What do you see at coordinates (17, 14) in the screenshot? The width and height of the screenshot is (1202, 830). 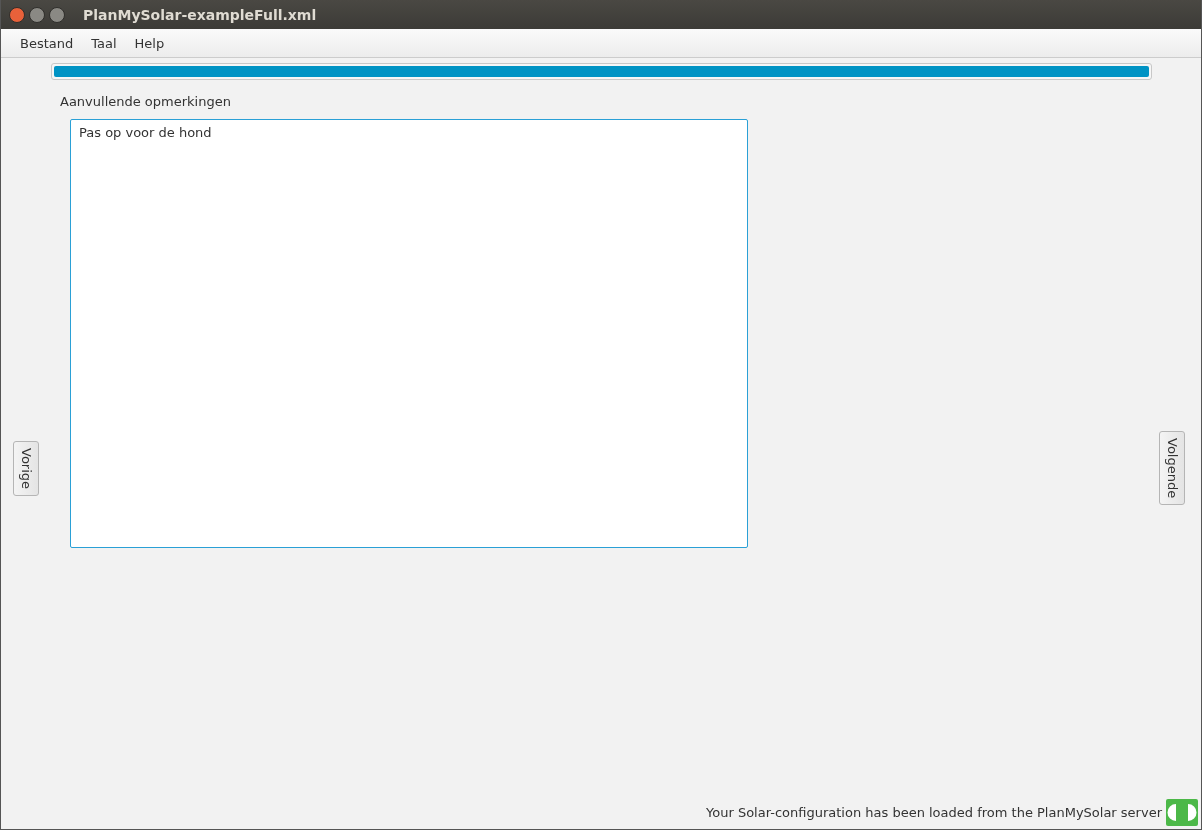 I see `close-icon` at bounding box center [17, 14].